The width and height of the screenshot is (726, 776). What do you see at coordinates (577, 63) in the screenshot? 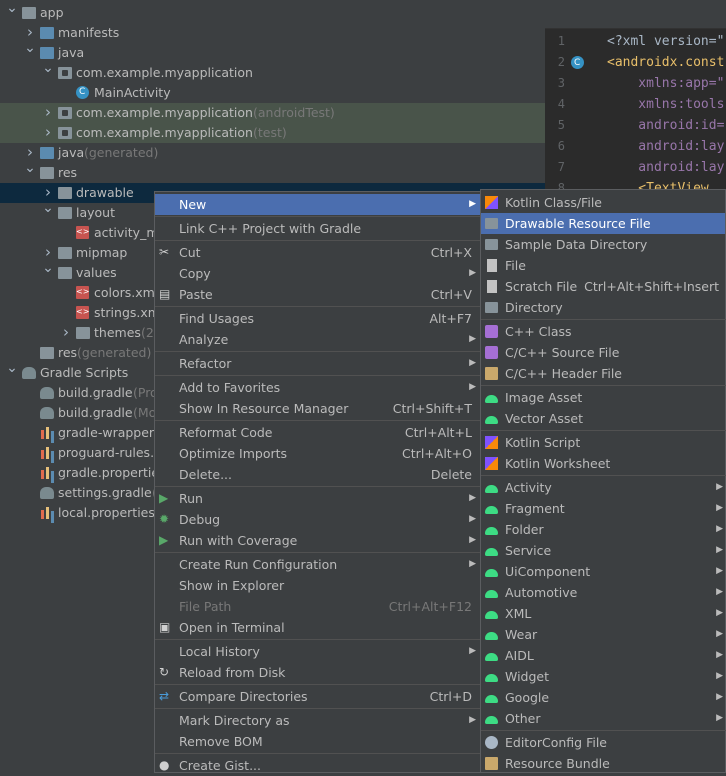
I see `class-gutter-icon` at bounding box center [577, 63].